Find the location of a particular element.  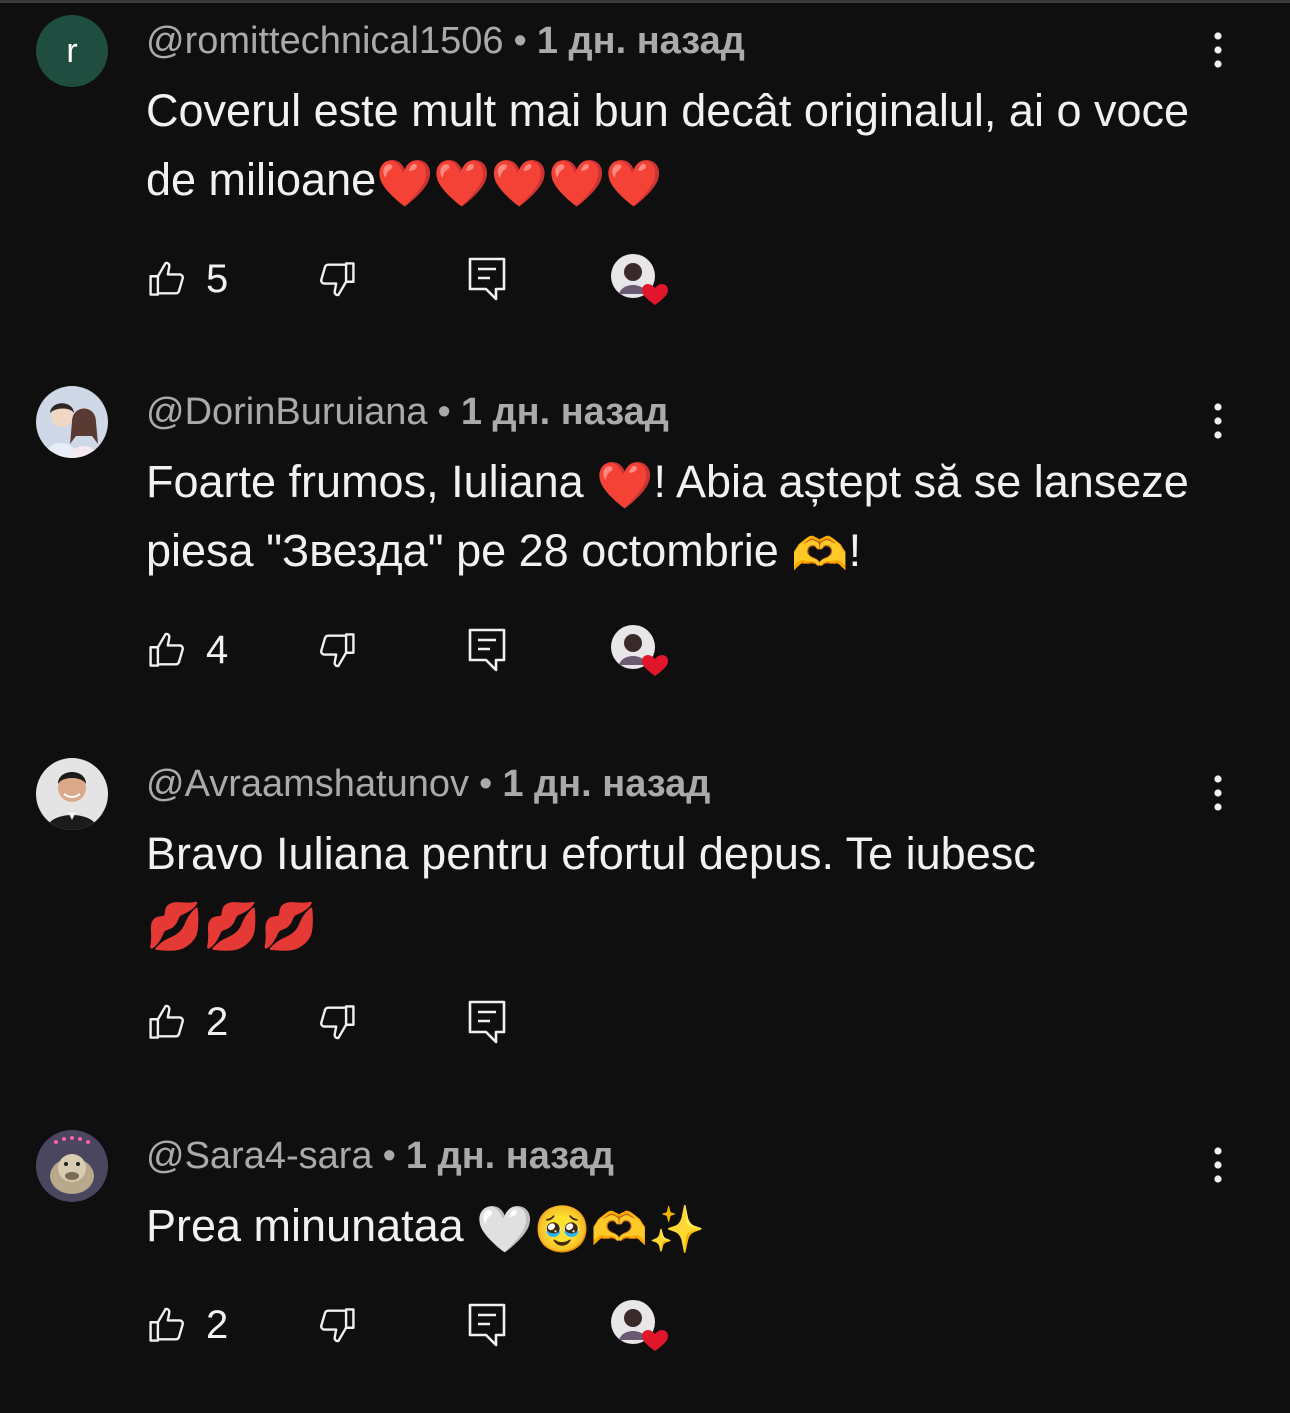

comment-actions: 4 is located at coordinates (446, 650).